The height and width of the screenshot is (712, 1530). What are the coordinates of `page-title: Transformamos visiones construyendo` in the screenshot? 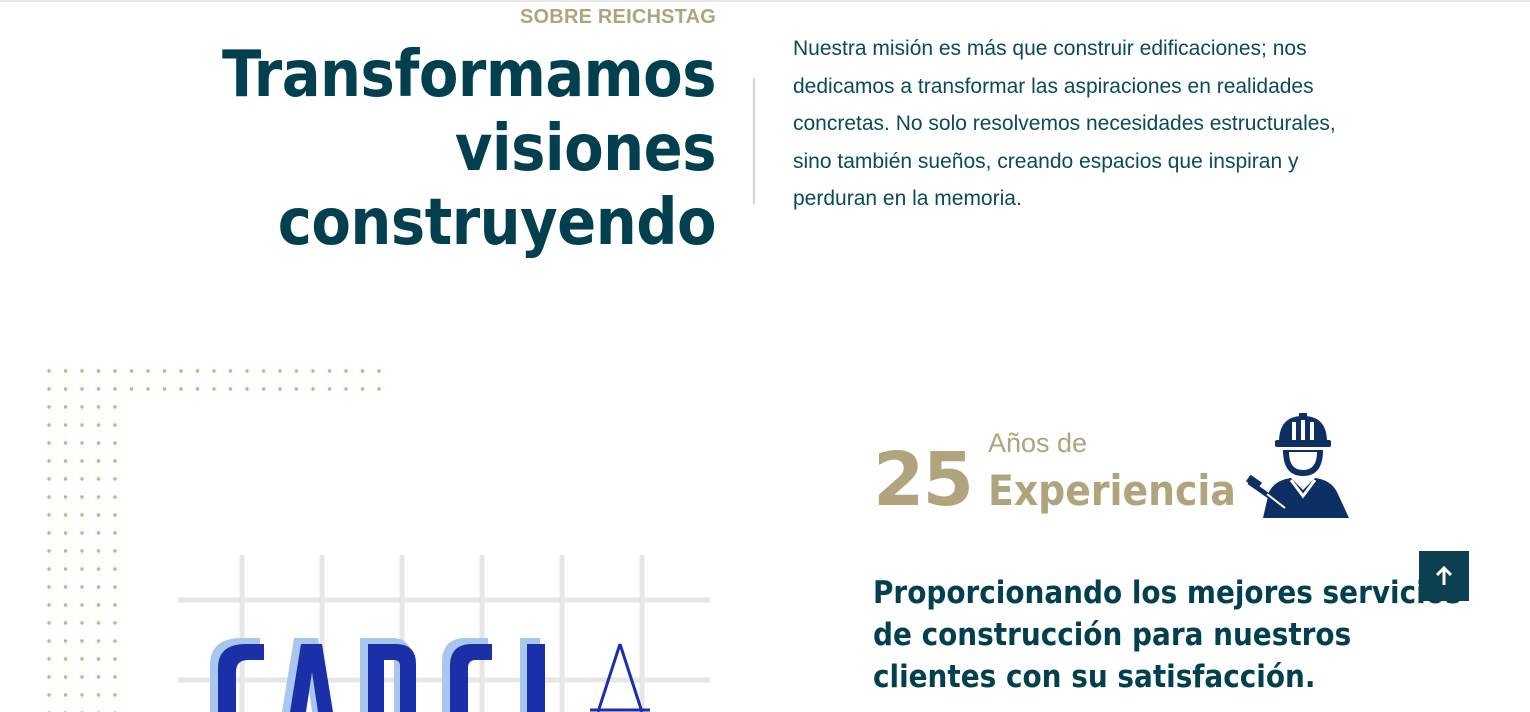 It's located at (436, 149).